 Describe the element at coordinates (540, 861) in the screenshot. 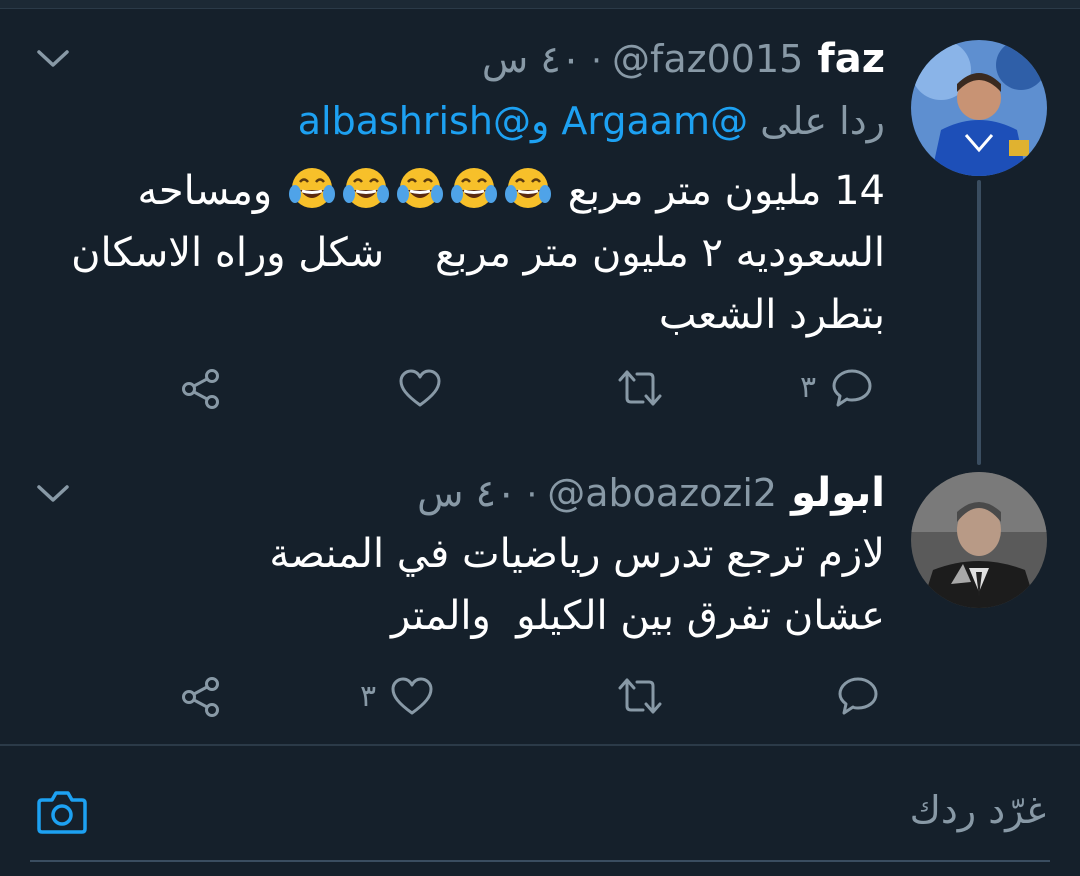

I see `input-underline` at that location.